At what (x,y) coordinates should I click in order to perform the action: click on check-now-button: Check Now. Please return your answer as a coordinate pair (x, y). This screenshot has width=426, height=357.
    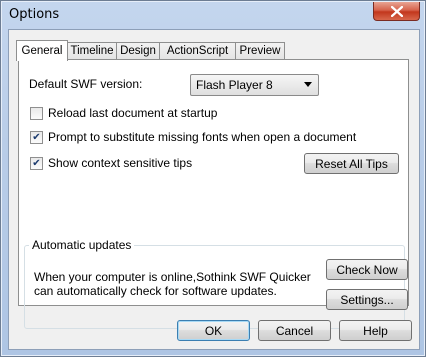
    Looking at the image, I should click on (367, 269).